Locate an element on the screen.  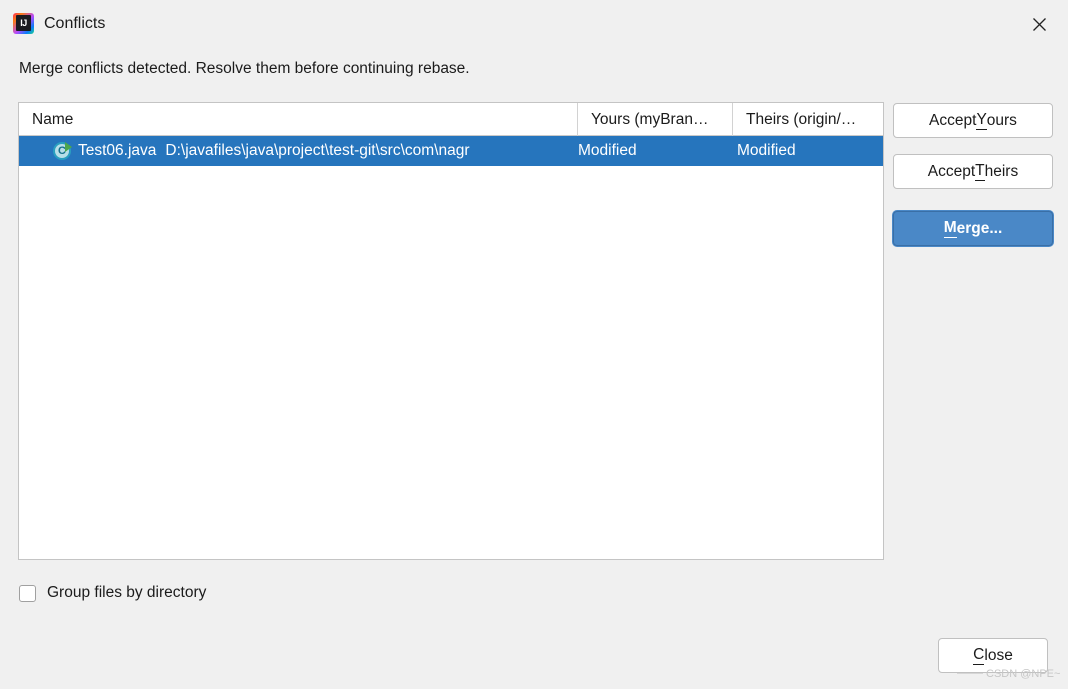
window-title: Conflicts is located at coordinates (75, 23).